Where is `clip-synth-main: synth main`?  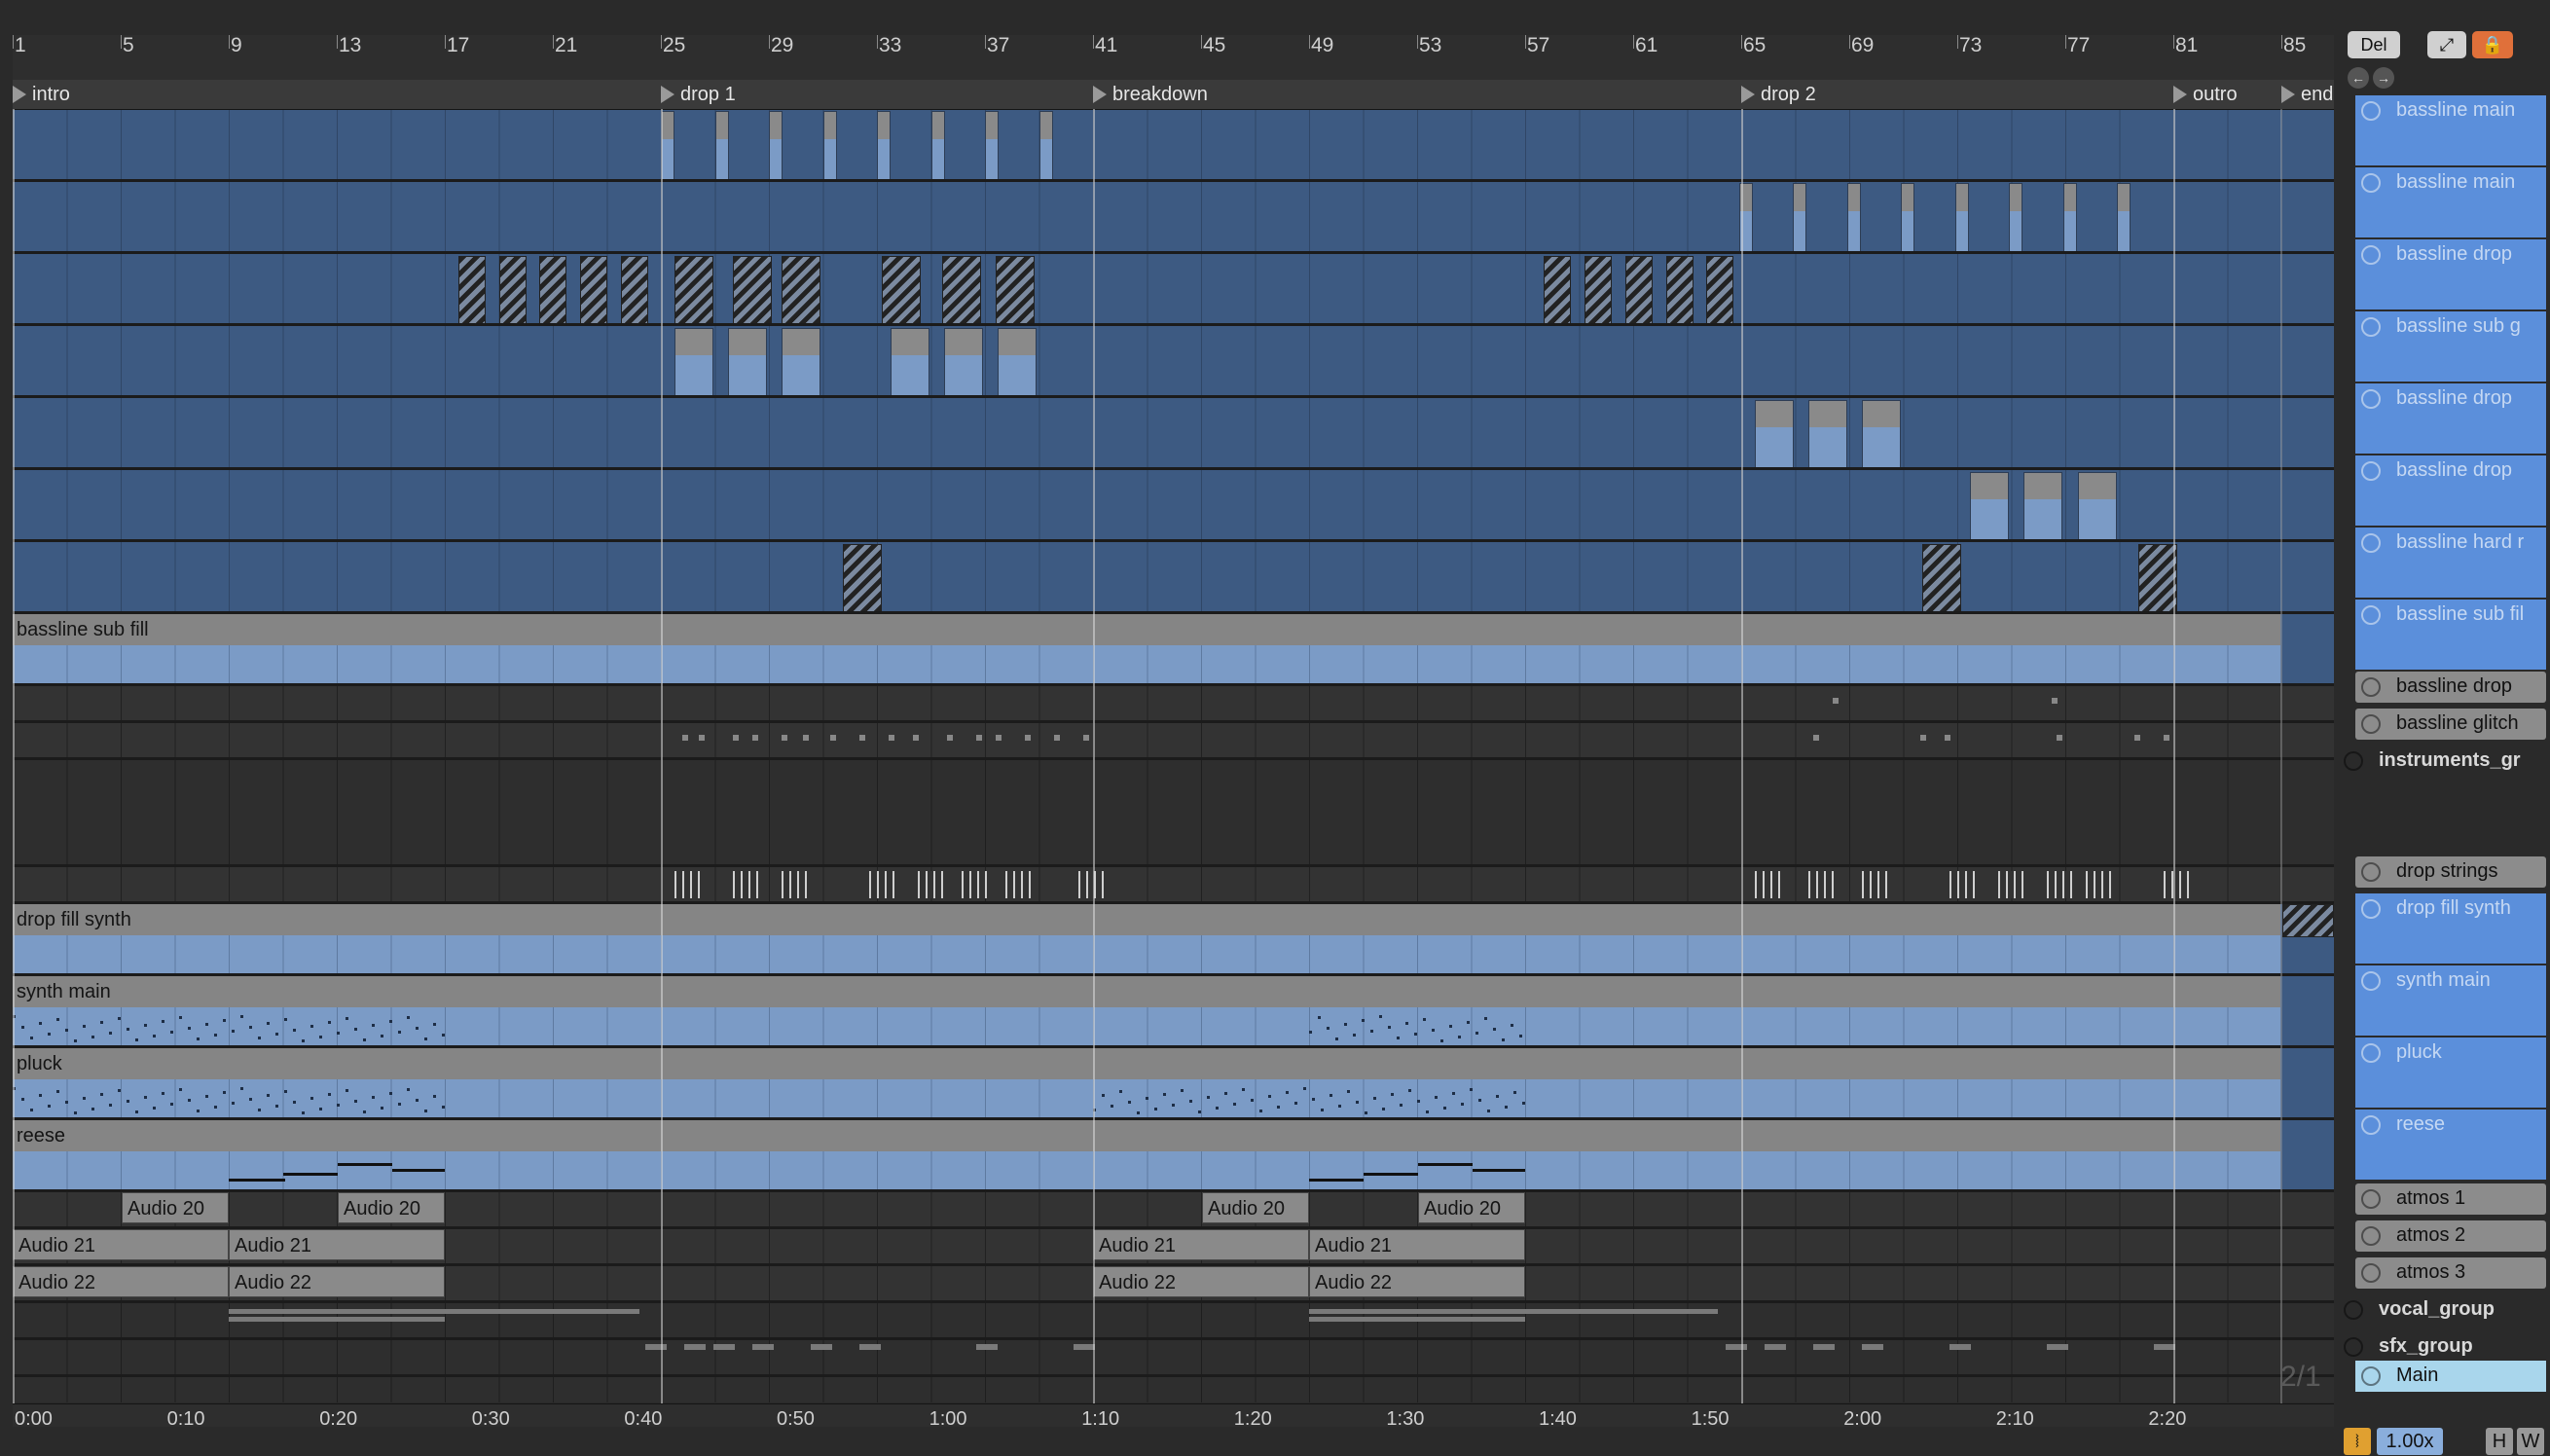
clip-synth-main: synth main is located at coordinates (1146, 991).